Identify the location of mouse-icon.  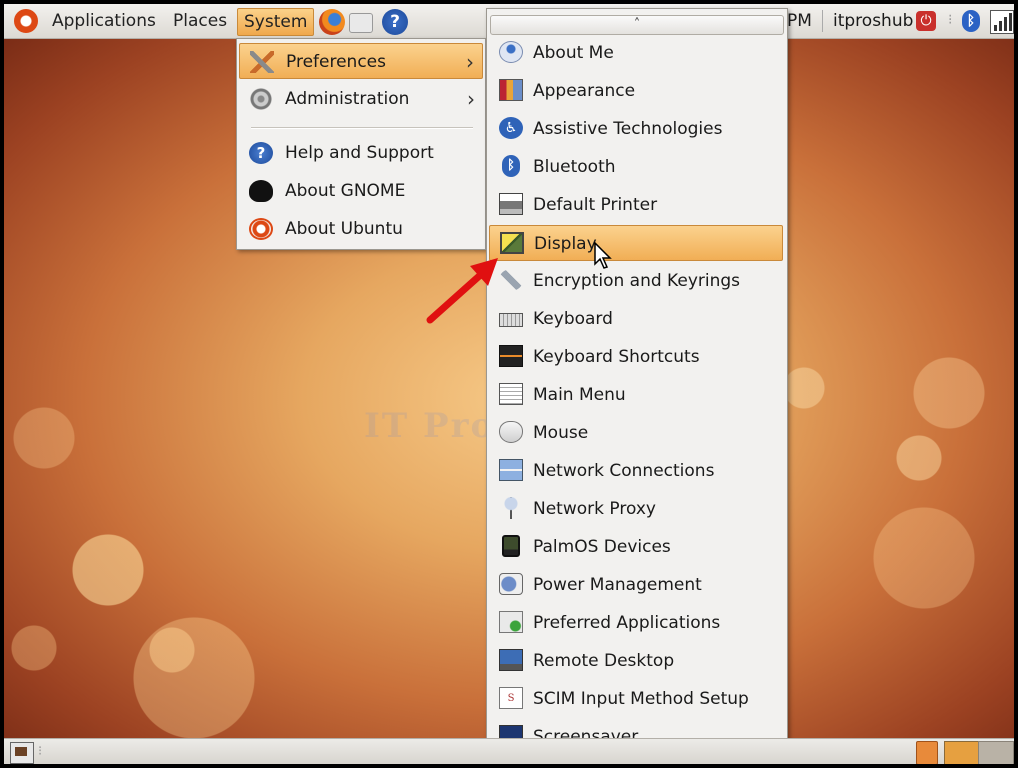
(511, 432).